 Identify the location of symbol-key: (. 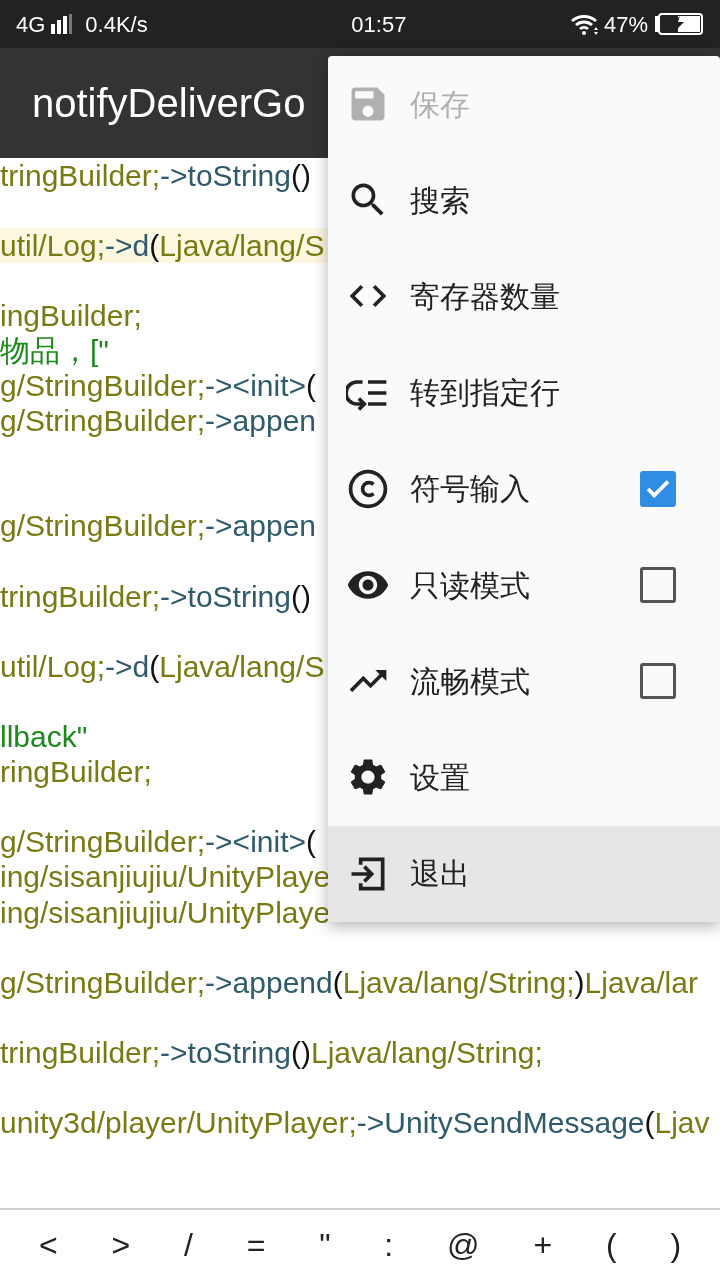
(611, 1245).